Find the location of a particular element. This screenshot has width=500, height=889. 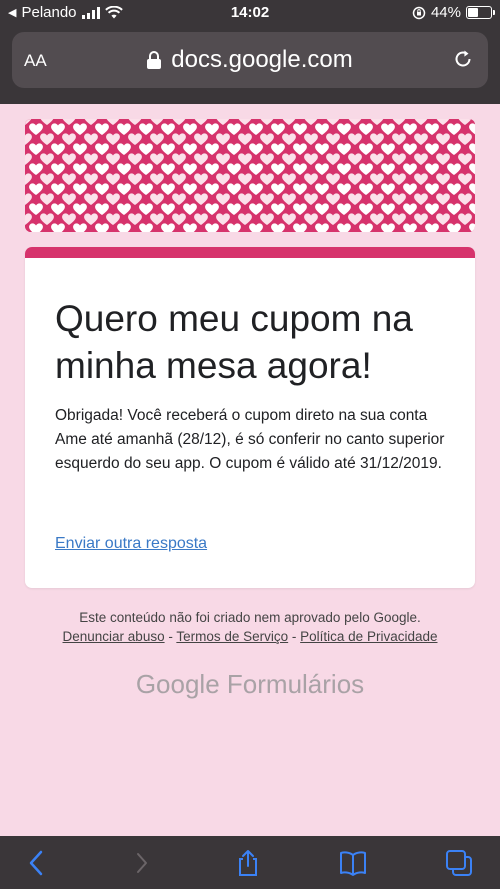

browser-toolbar is located at coordinates (250, 862).